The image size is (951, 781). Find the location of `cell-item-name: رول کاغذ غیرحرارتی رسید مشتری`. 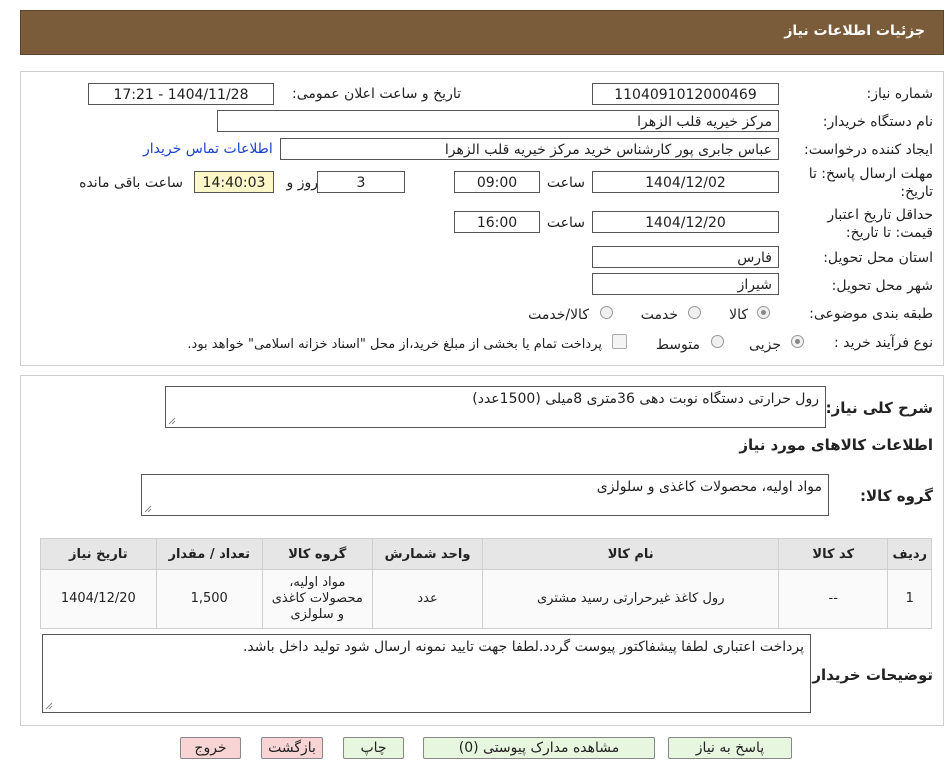

cell-item-name: رول کاغذ غیرحرارتی رسید مشتری is located at coordinates (631, 599).